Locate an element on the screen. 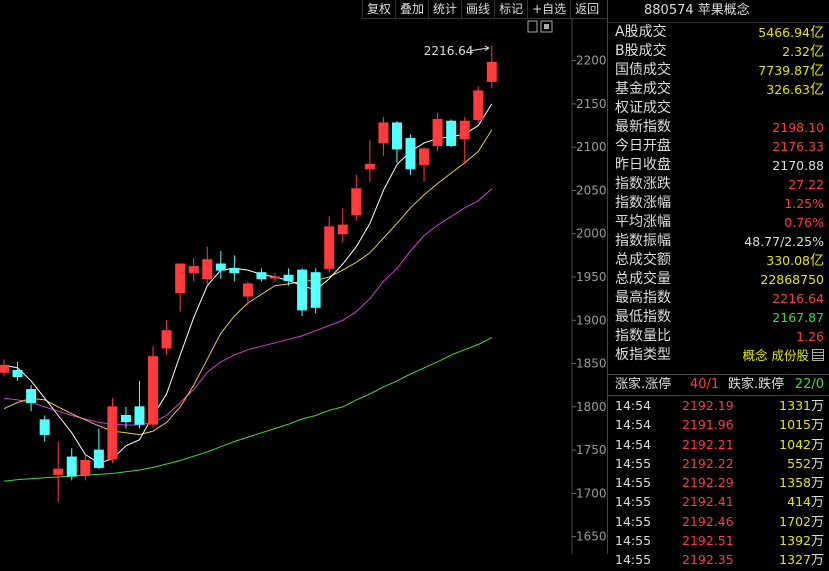 The image size is (829, 571). y-tick-label: 2050 is located at coordinates (591, 190).